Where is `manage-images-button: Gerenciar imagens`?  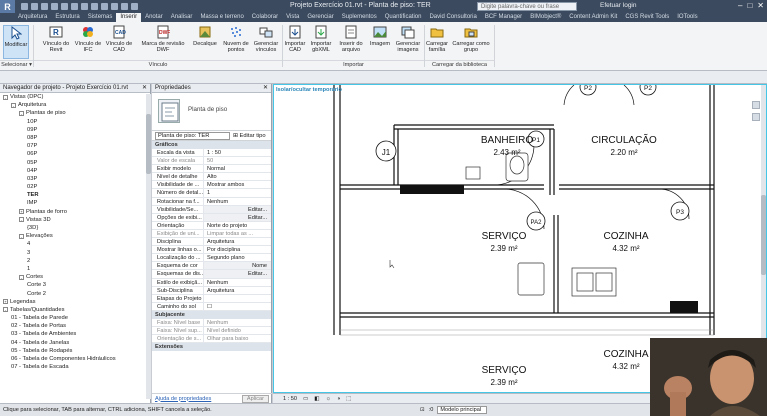
manage-images-button: Gerenciar imagens is located at coordinates (408, 39).